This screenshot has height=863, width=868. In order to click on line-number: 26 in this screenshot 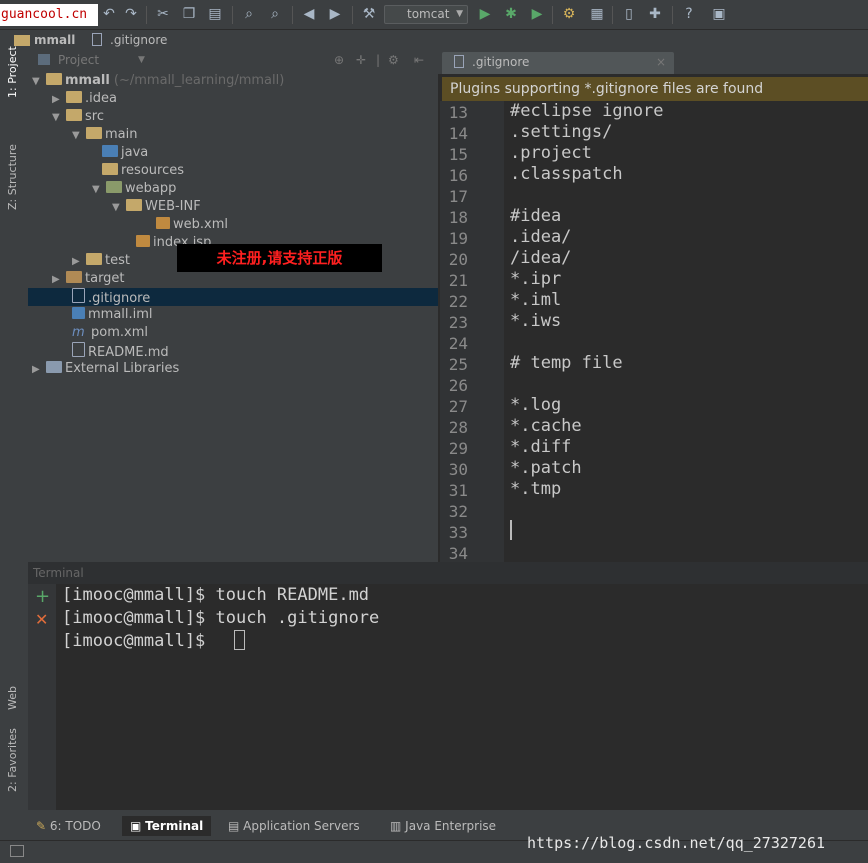, I will do `click(458, 385)`.